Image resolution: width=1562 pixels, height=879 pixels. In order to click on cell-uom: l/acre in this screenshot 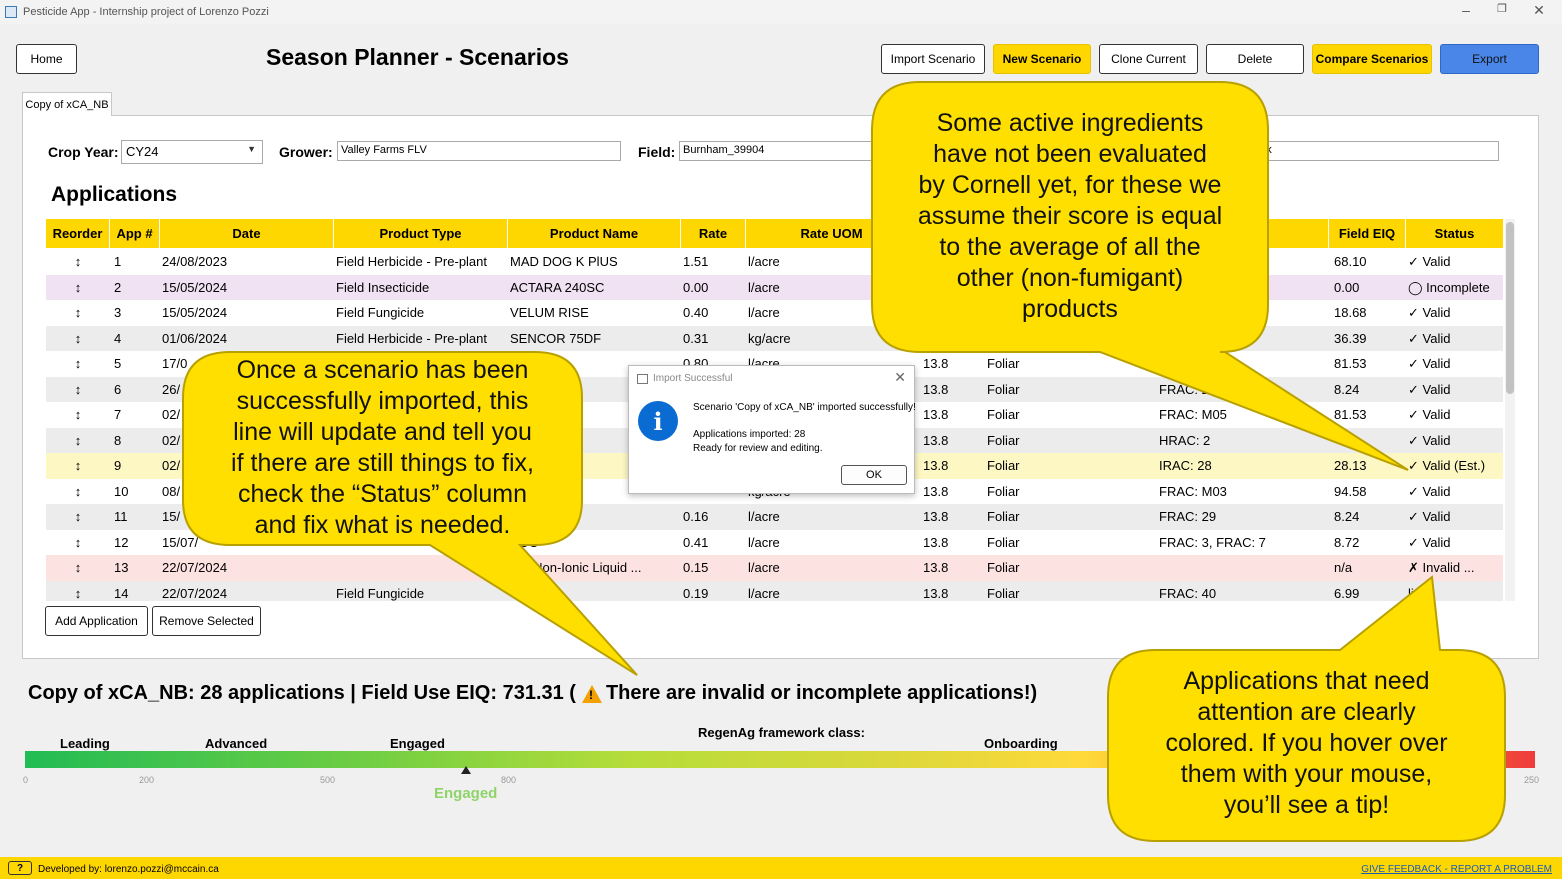, I will do `click(764, 567)`.